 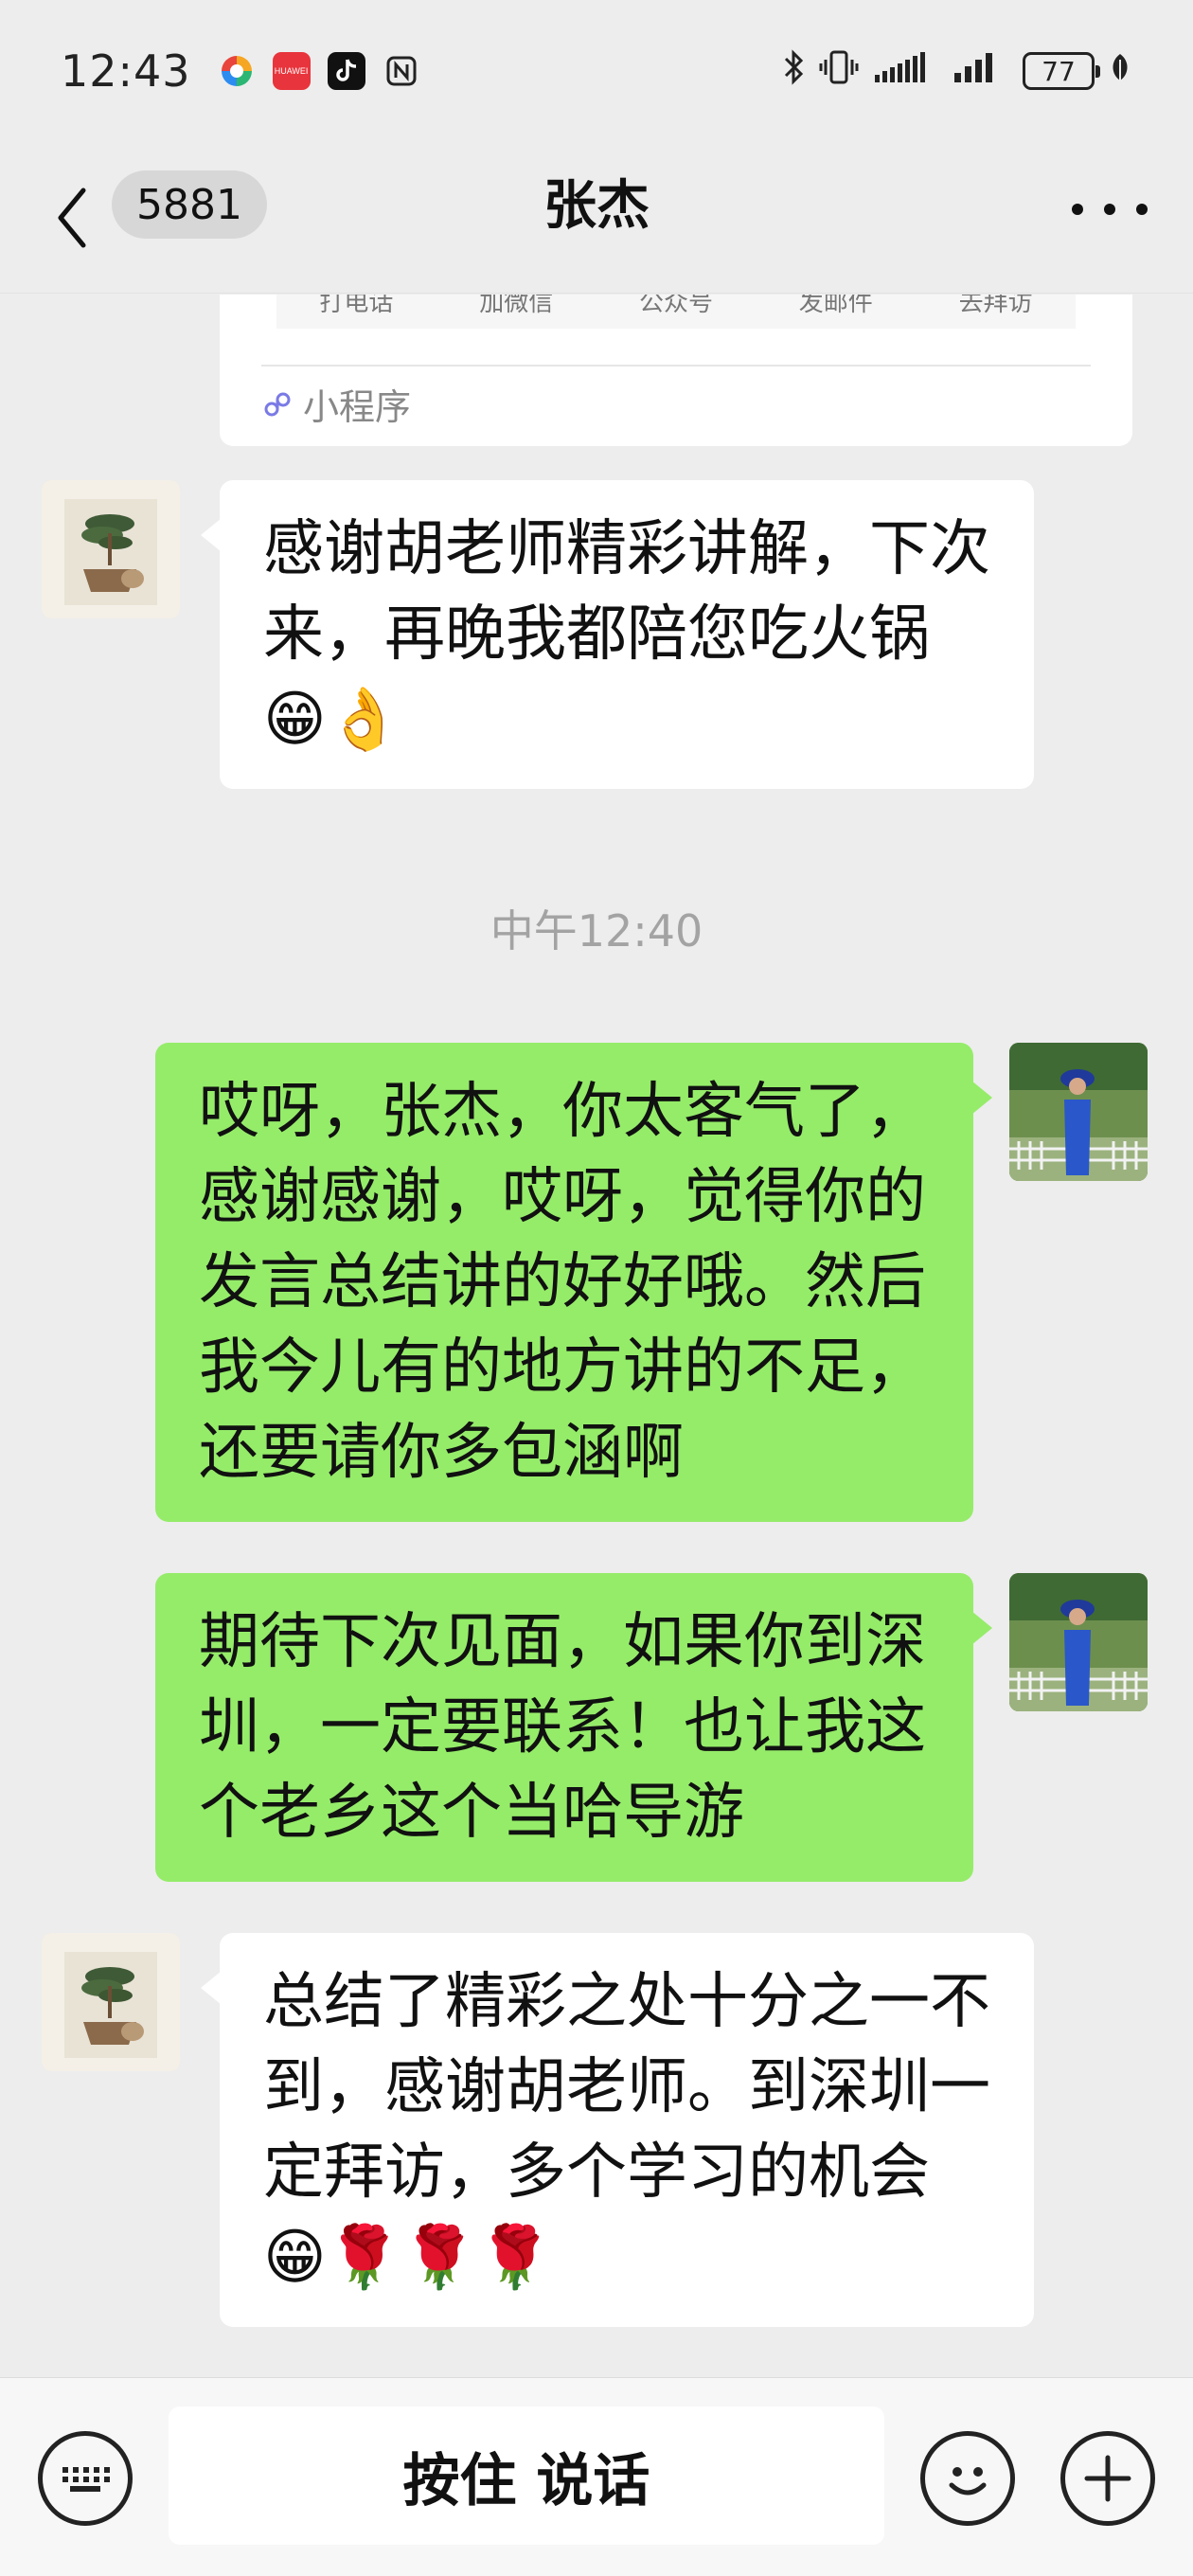 I want to click on plus-icon, so click(x=1107, y=2478).